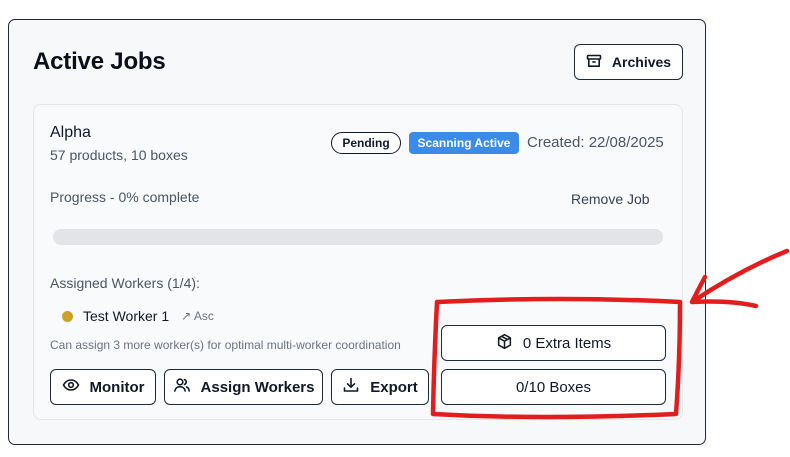 The image size is (790, 457). I want to click on extra-items-label: 0 Extra Items, so click(567, 343).